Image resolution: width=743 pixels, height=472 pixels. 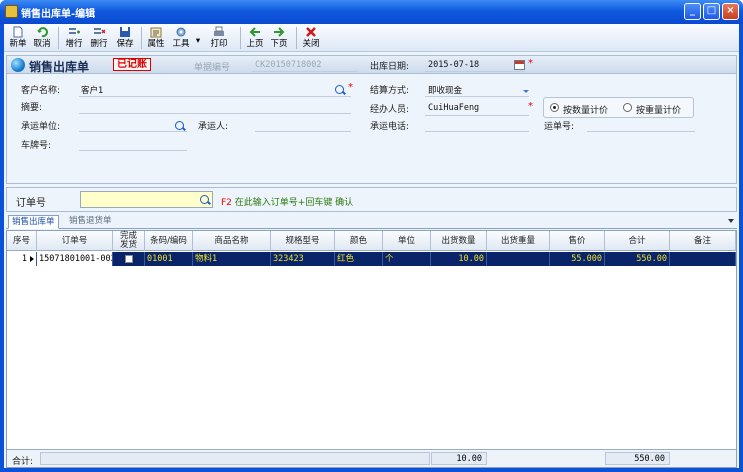 I want to click on col-color: 颜色, so click(x=359, y=241).